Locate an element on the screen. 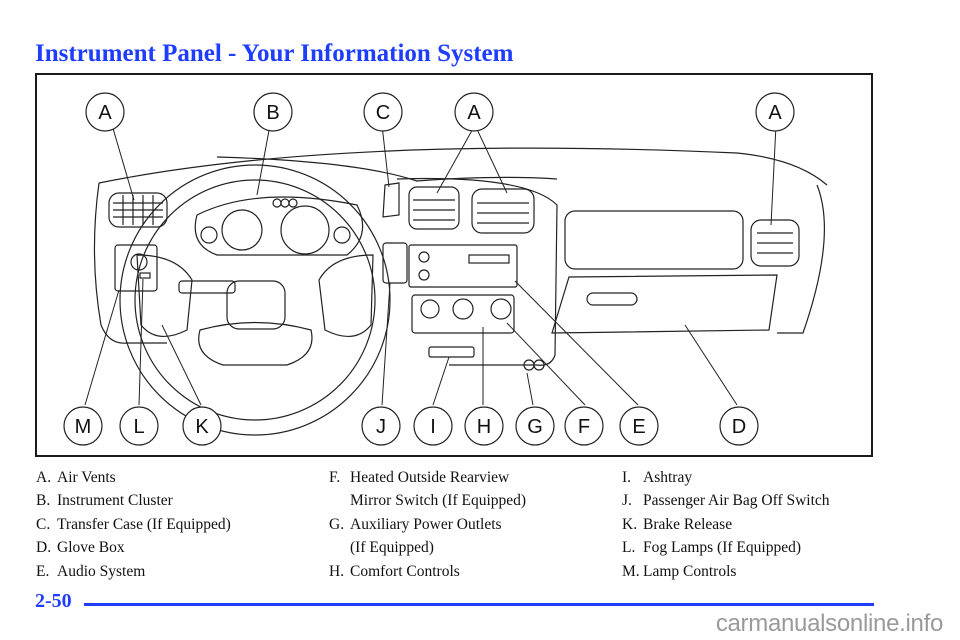 The image size is (960, 640). svg-text: H is located at coordinates (484, 427).